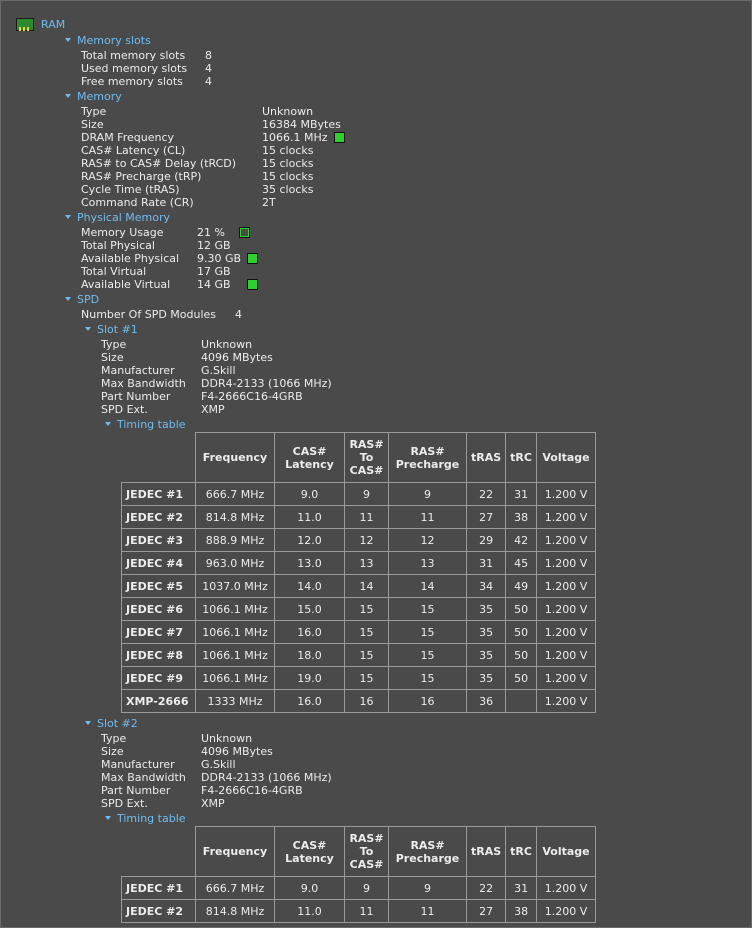 The image size is (752, 928). Describe the element at coordinates (117, 329) in the screenshot. I see `node-label: Slot #1` at that location.